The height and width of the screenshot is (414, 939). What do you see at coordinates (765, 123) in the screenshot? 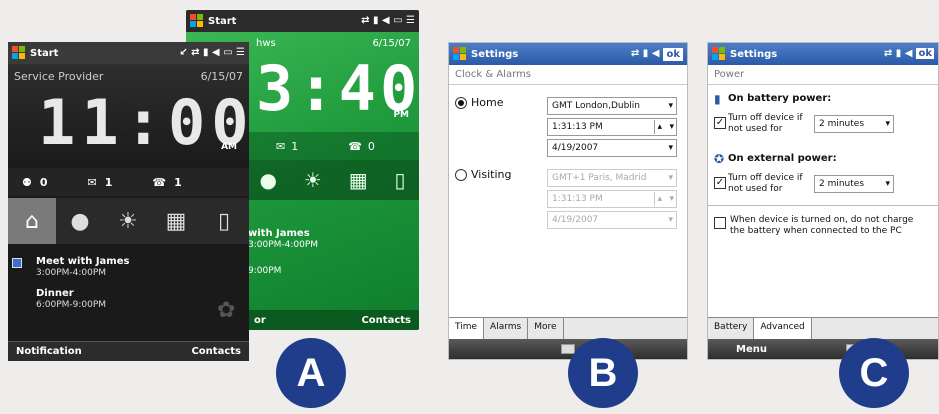
I see `battery-label: Turn off device if not used for` at bounding box center [765, 123].